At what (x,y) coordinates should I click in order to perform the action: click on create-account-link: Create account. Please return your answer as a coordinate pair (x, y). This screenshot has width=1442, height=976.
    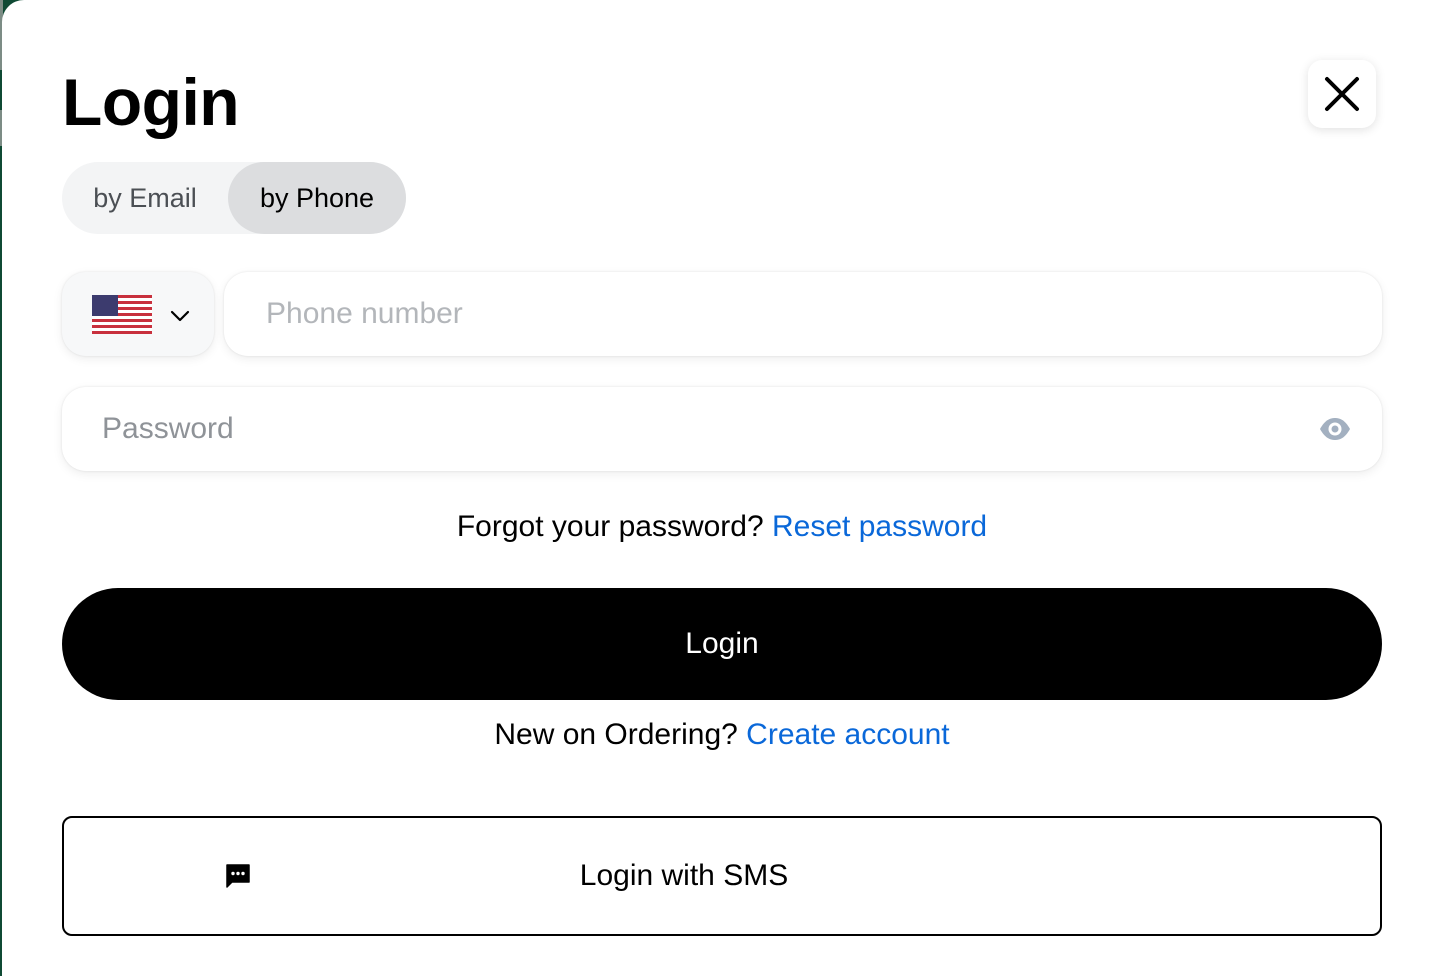
    Looking at the image, I should click on (847, 734).